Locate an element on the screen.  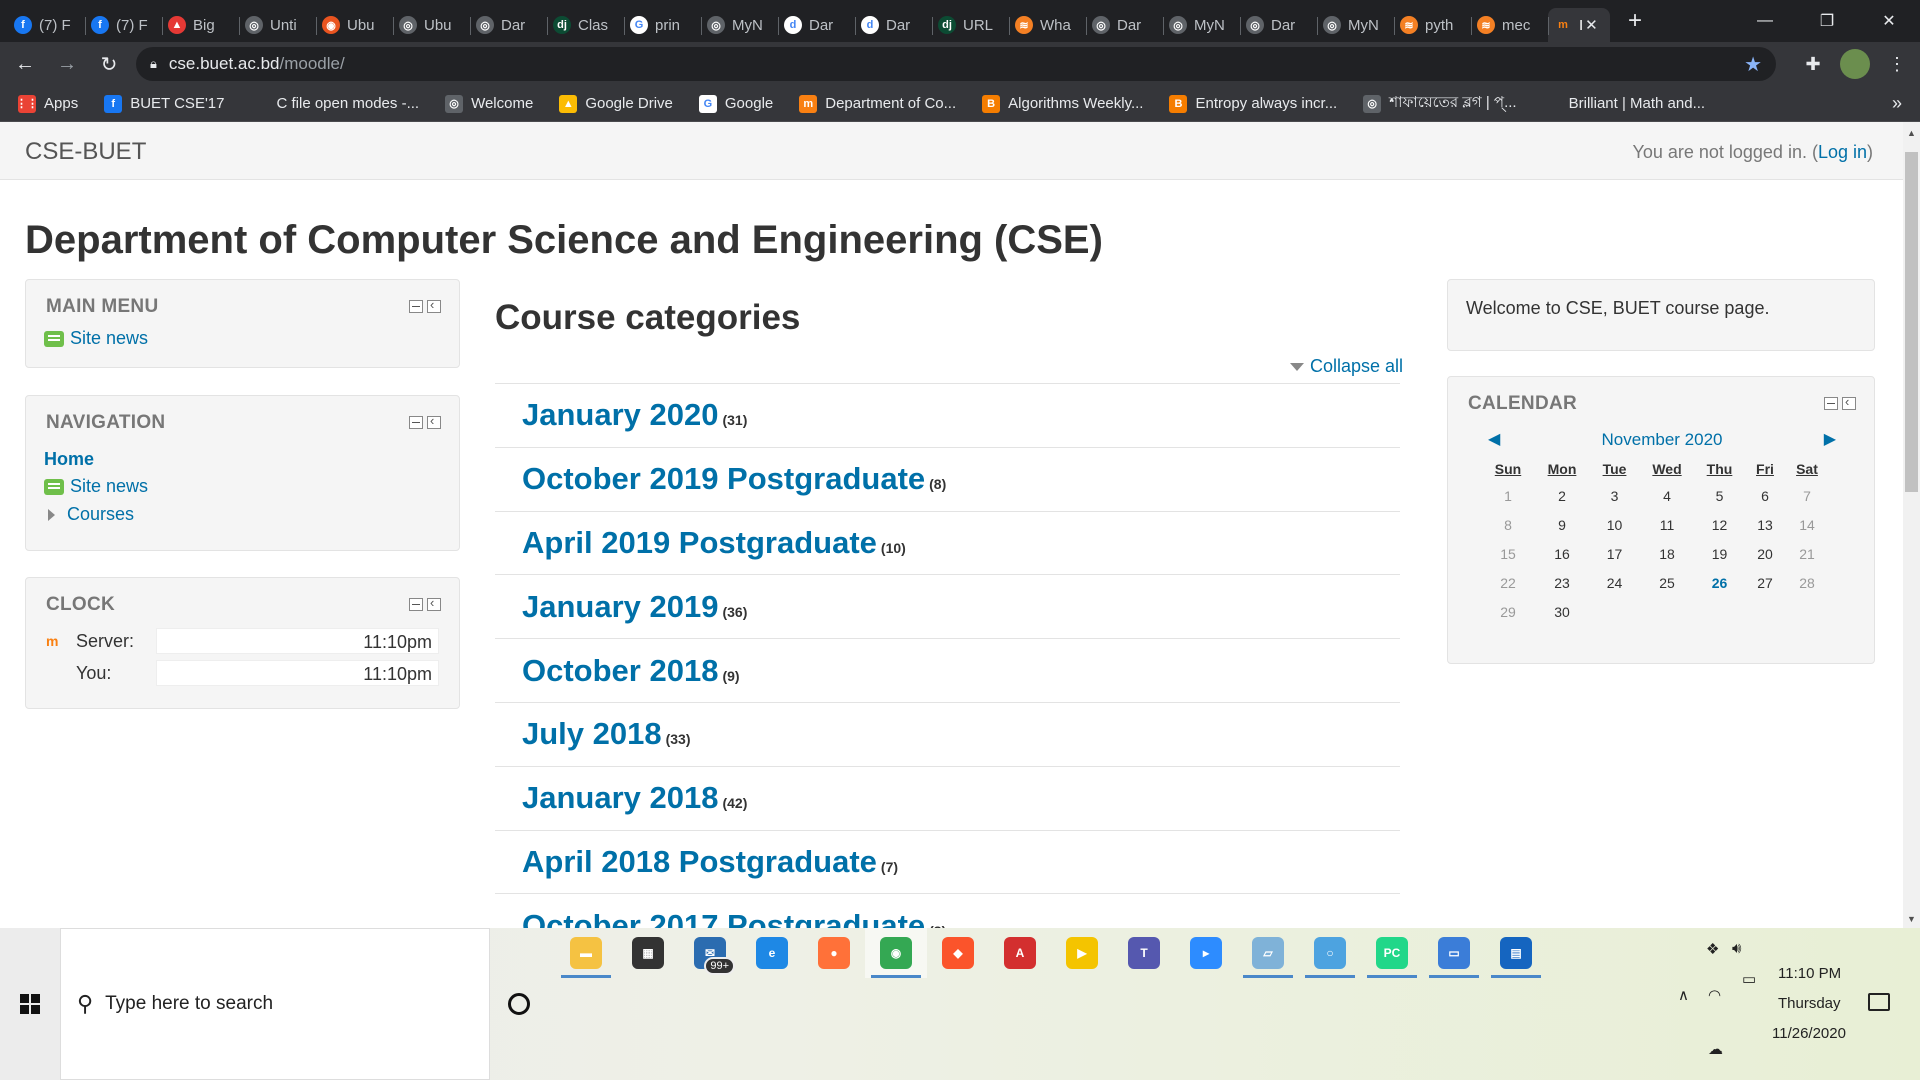
back-icon: ← is located at coordinates (25, 64).